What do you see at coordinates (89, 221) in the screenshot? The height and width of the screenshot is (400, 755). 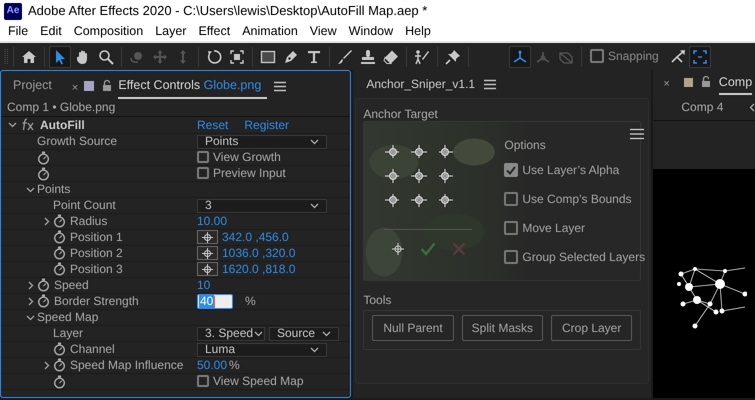 I see `property-name: Radius` at bounding box center [89, 221].